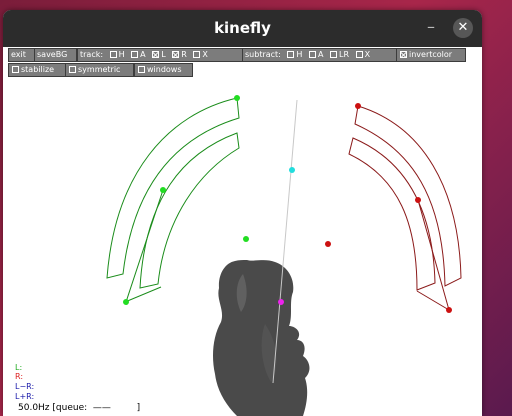 The width and height of the screenshot is (512, 416). Describe the element at coordinates (163, 54) in the screenshot. I see `track-l-label: L` at that location.